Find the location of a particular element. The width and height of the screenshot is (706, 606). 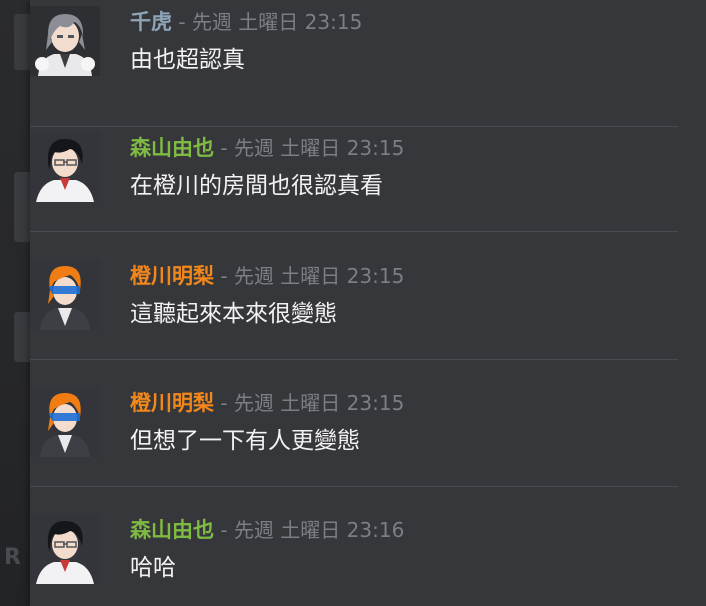

gray-hair-avatar is located at coordinates (65, 41).